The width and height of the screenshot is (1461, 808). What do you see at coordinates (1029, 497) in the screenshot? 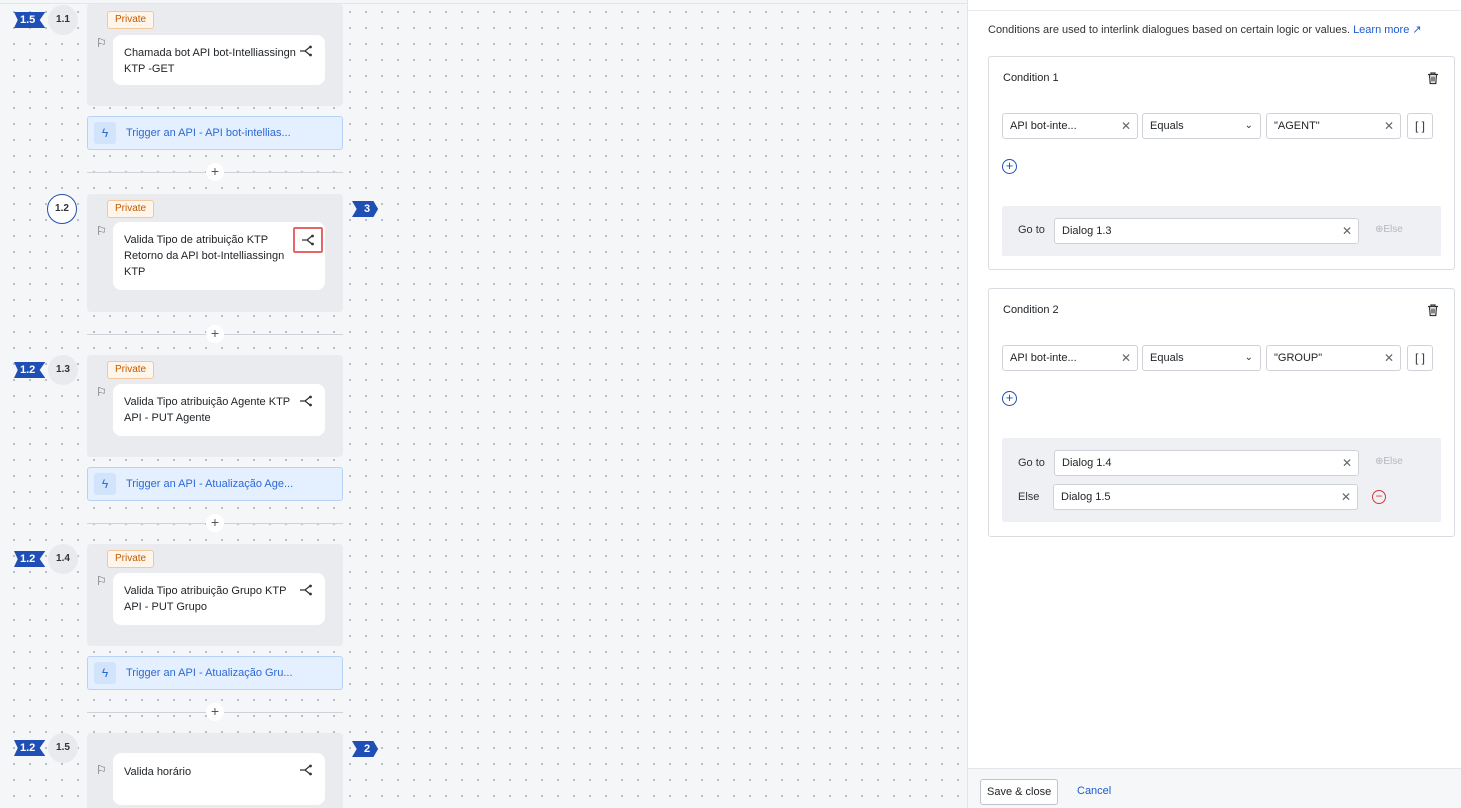
I see `else-label: Else` at bounding box center [1029, 497].